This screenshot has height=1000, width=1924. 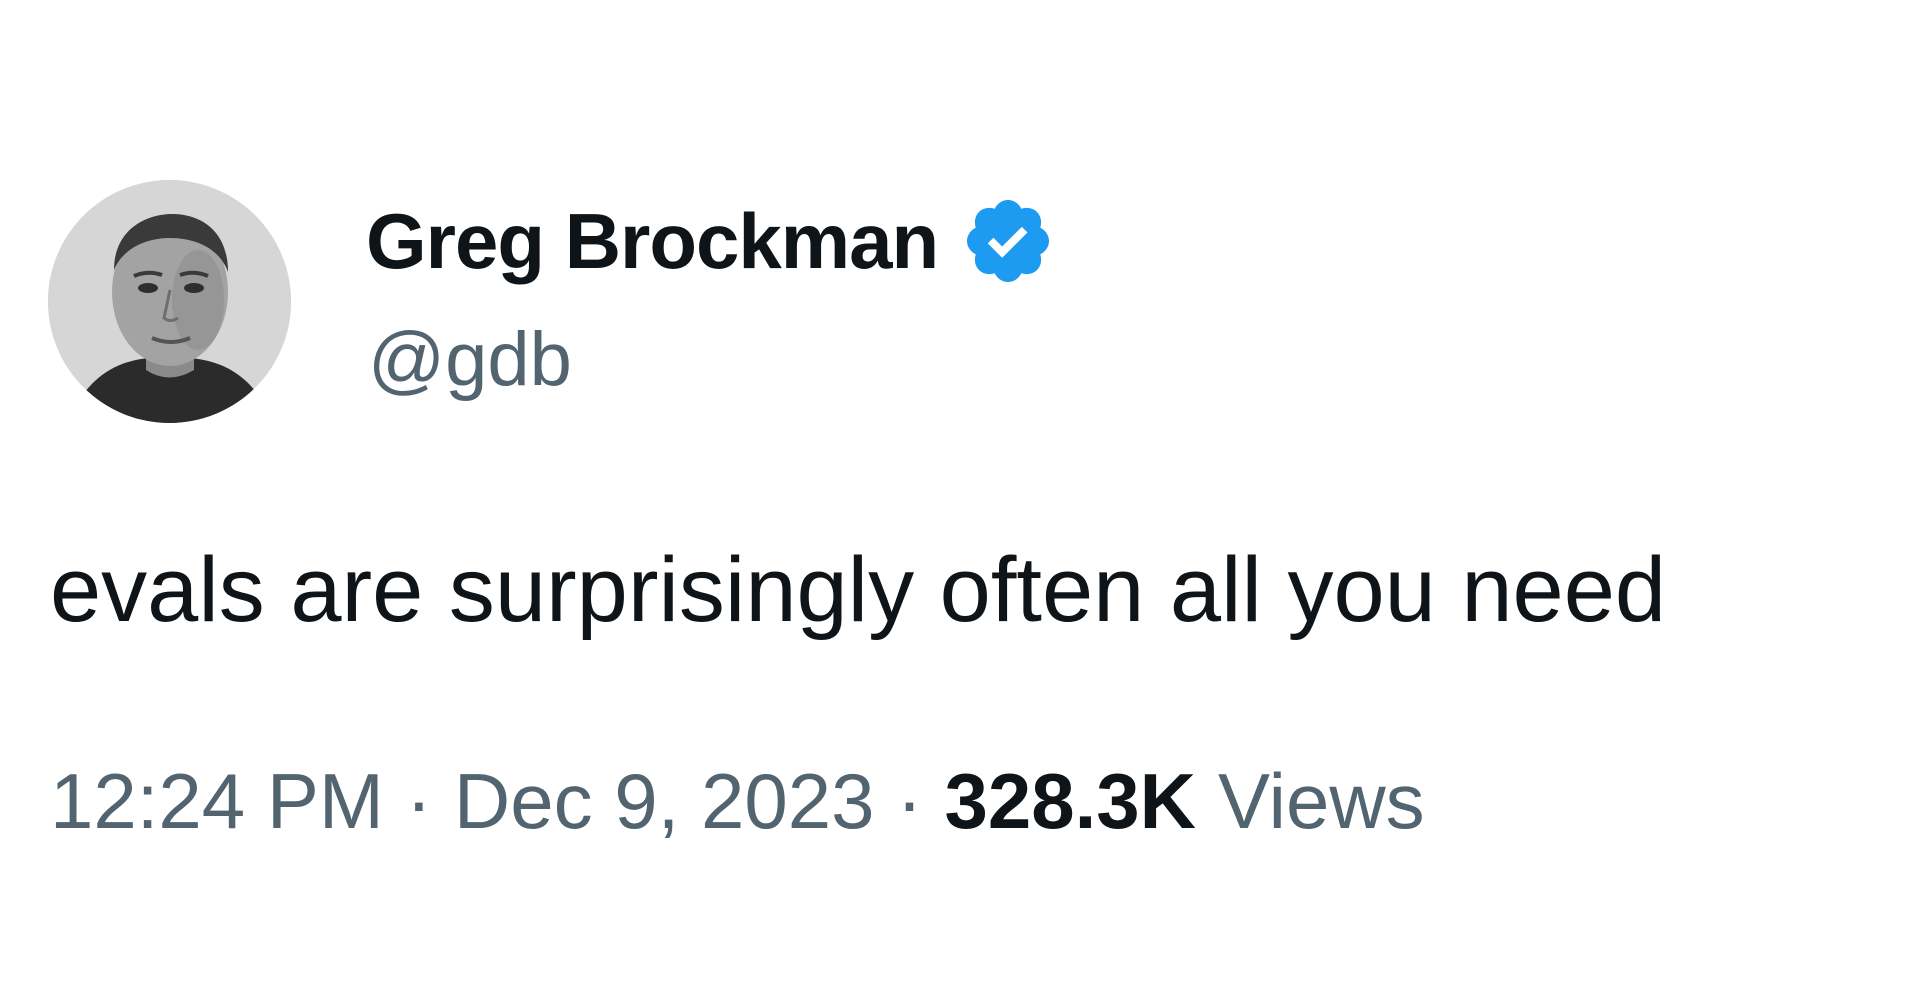 I want to click on author-name-row: Greg Brockman, so click(x=711, y=241).